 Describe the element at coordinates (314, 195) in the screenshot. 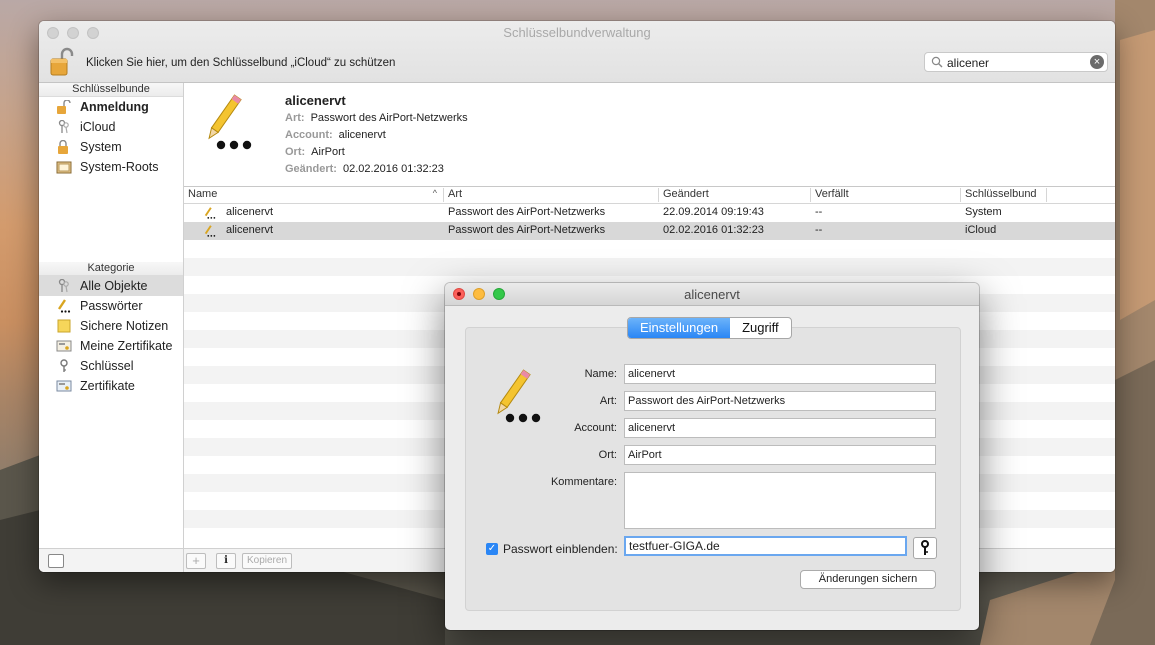

I see `column-header-name: Name ^` at that location.